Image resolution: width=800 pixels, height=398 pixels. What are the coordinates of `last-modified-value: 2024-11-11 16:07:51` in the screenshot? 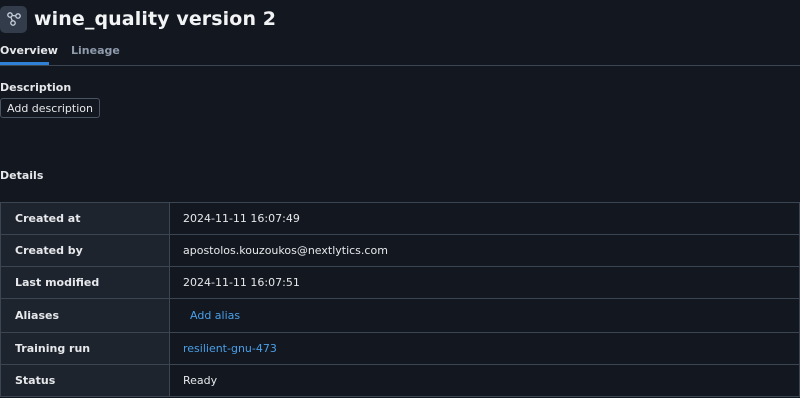 It's located at (484, 282).